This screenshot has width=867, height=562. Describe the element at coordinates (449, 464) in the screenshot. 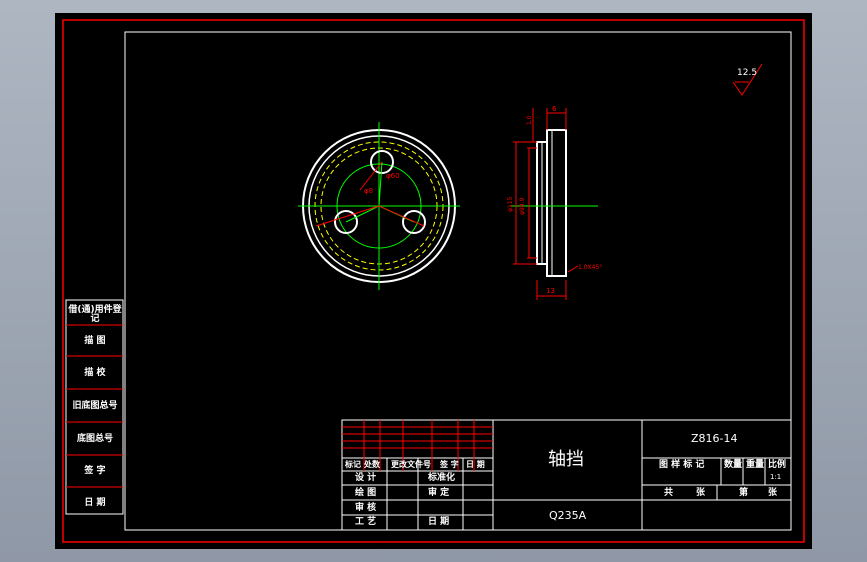

I see `rev-header-sign: 签 字` at that location.